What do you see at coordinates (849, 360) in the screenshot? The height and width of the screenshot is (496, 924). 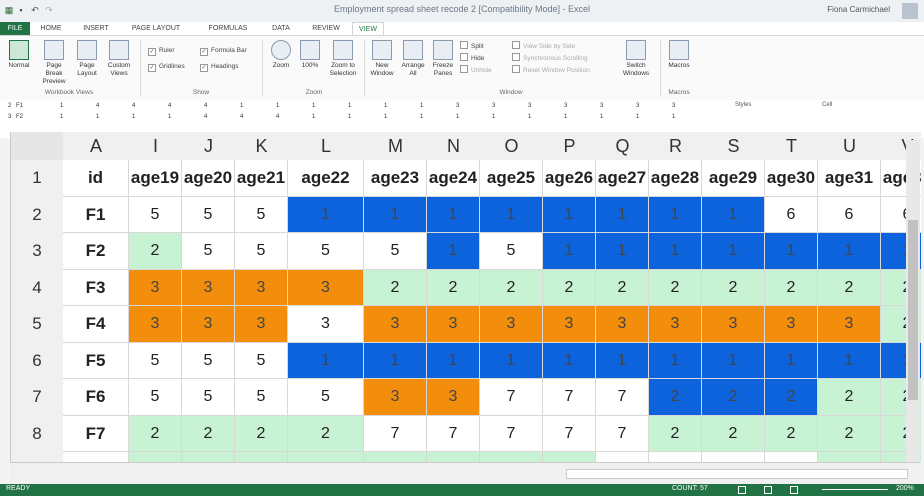 I see `cell-u6: 1` at bounding box center [849, 360].